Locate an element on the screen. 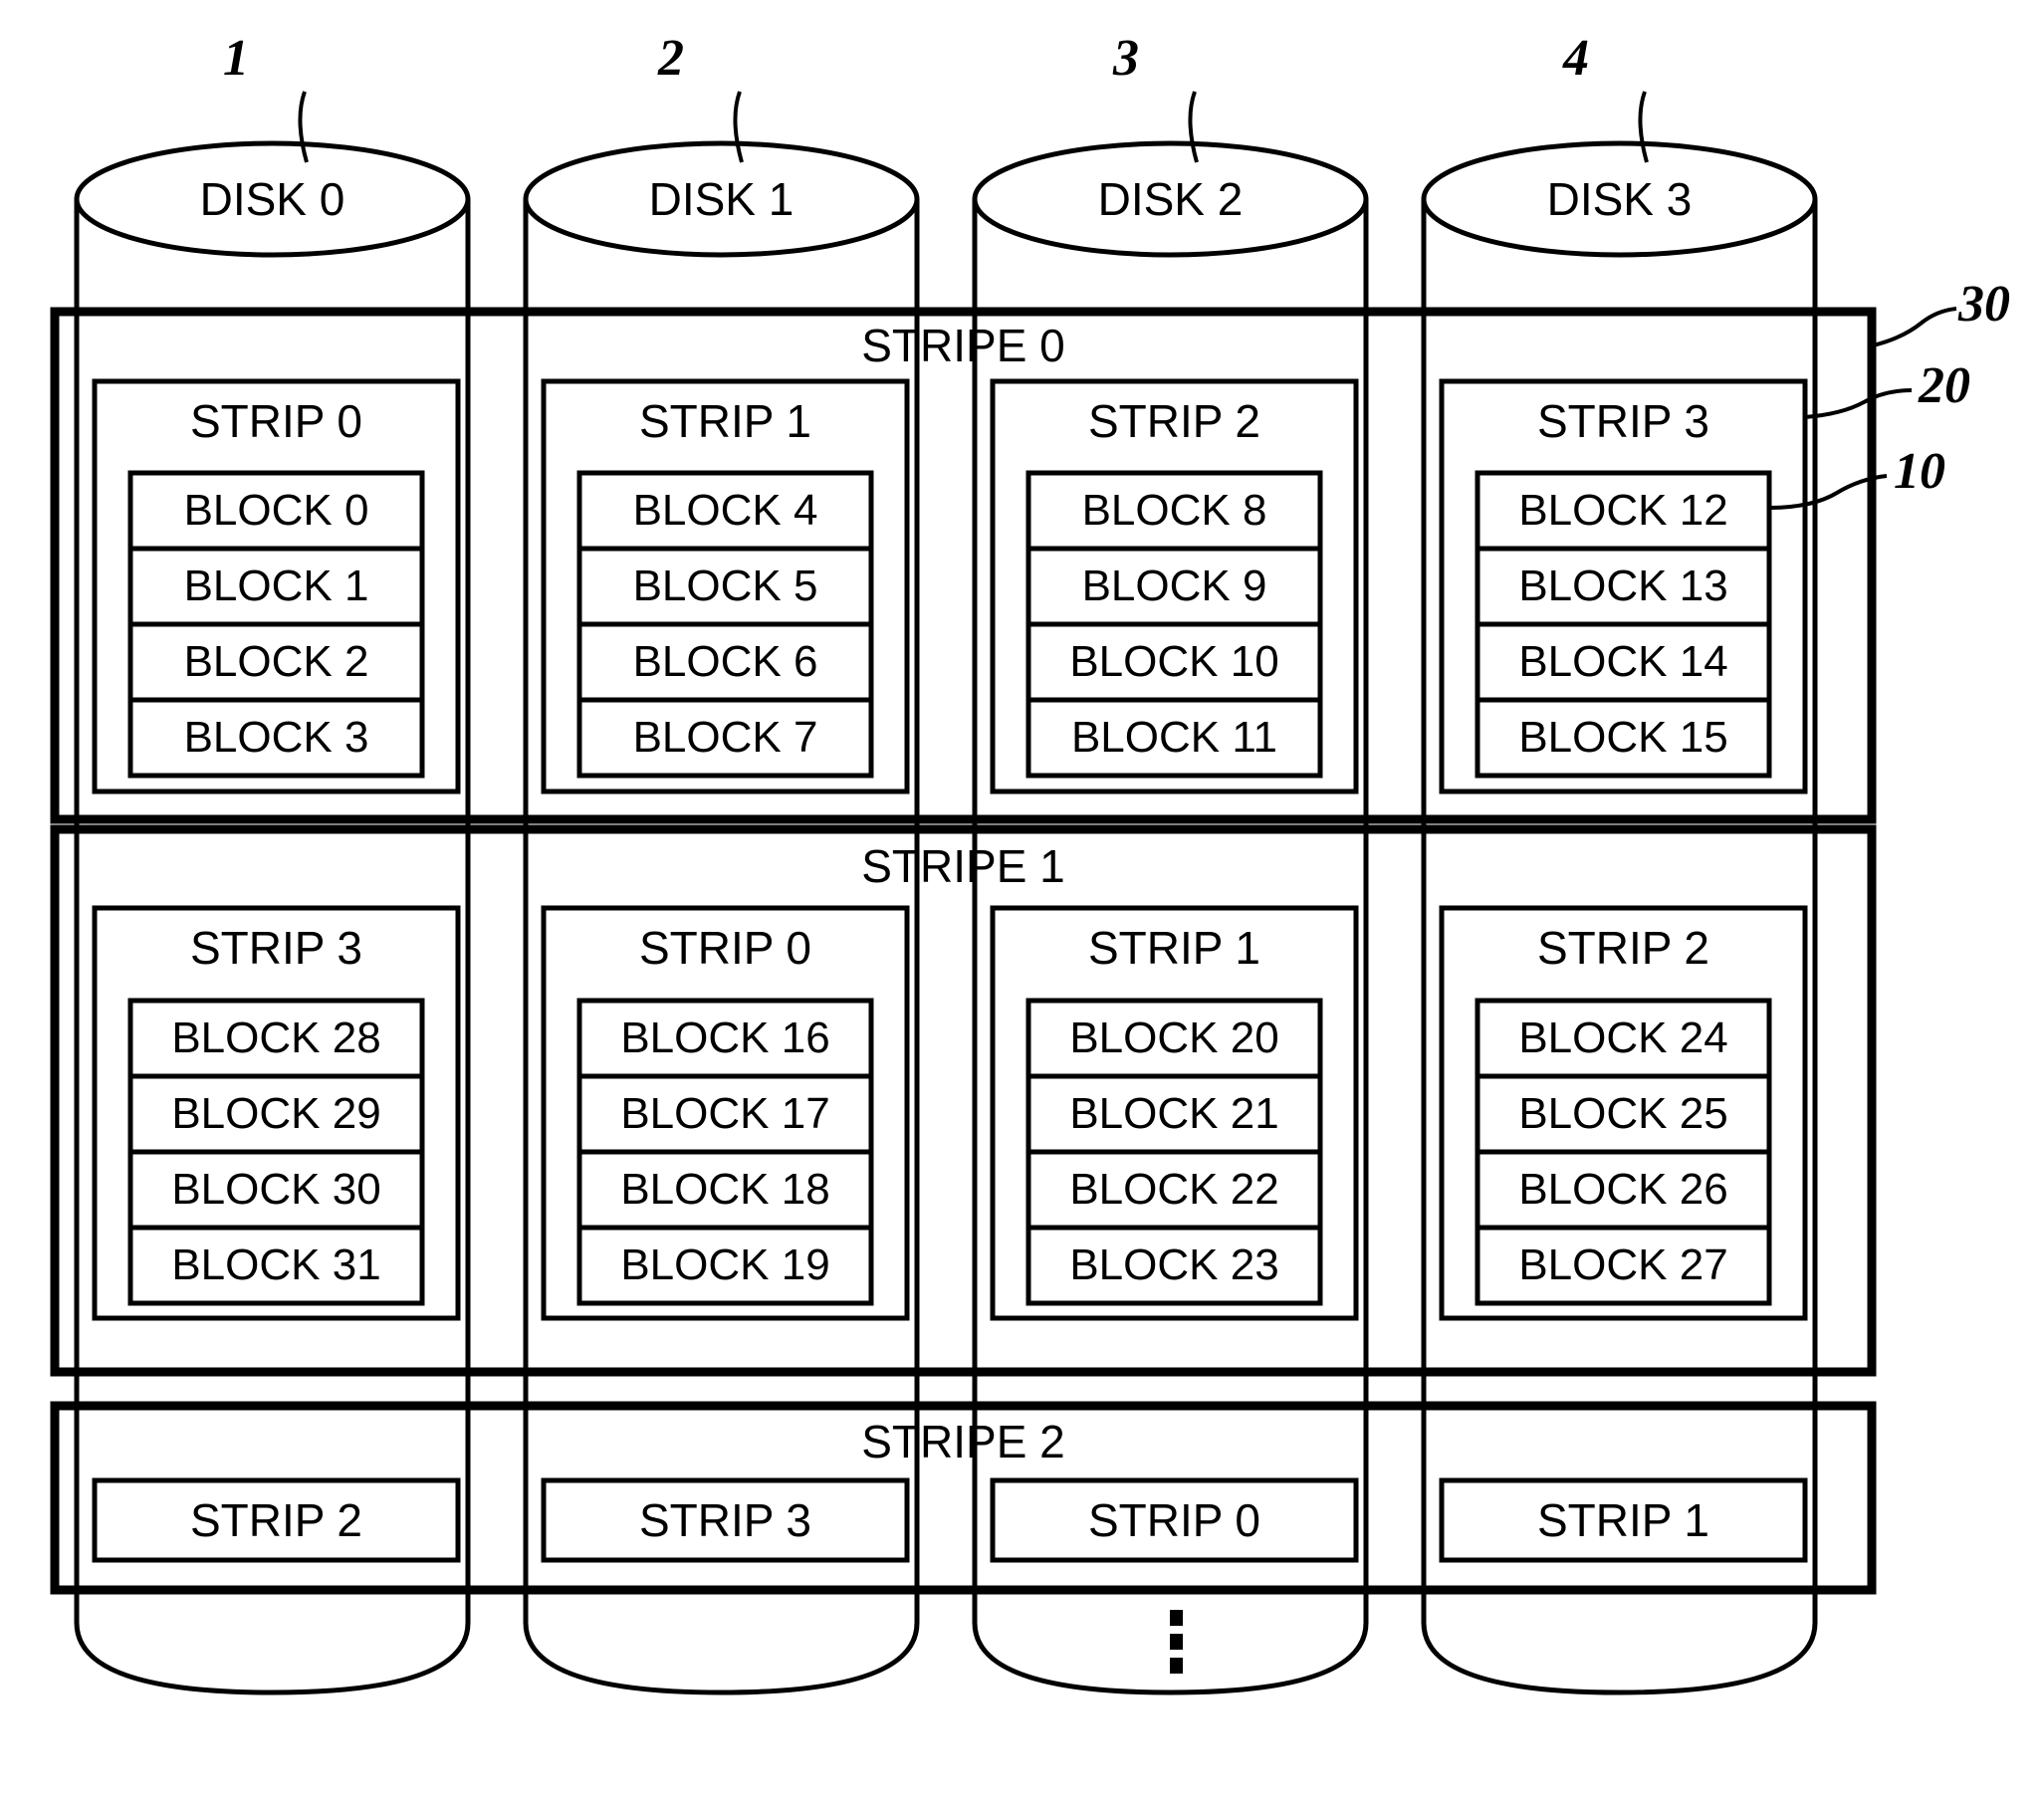 The image size is (2044, 1802). block-label: BLOCK 3 is located at coordinates (276, 738).